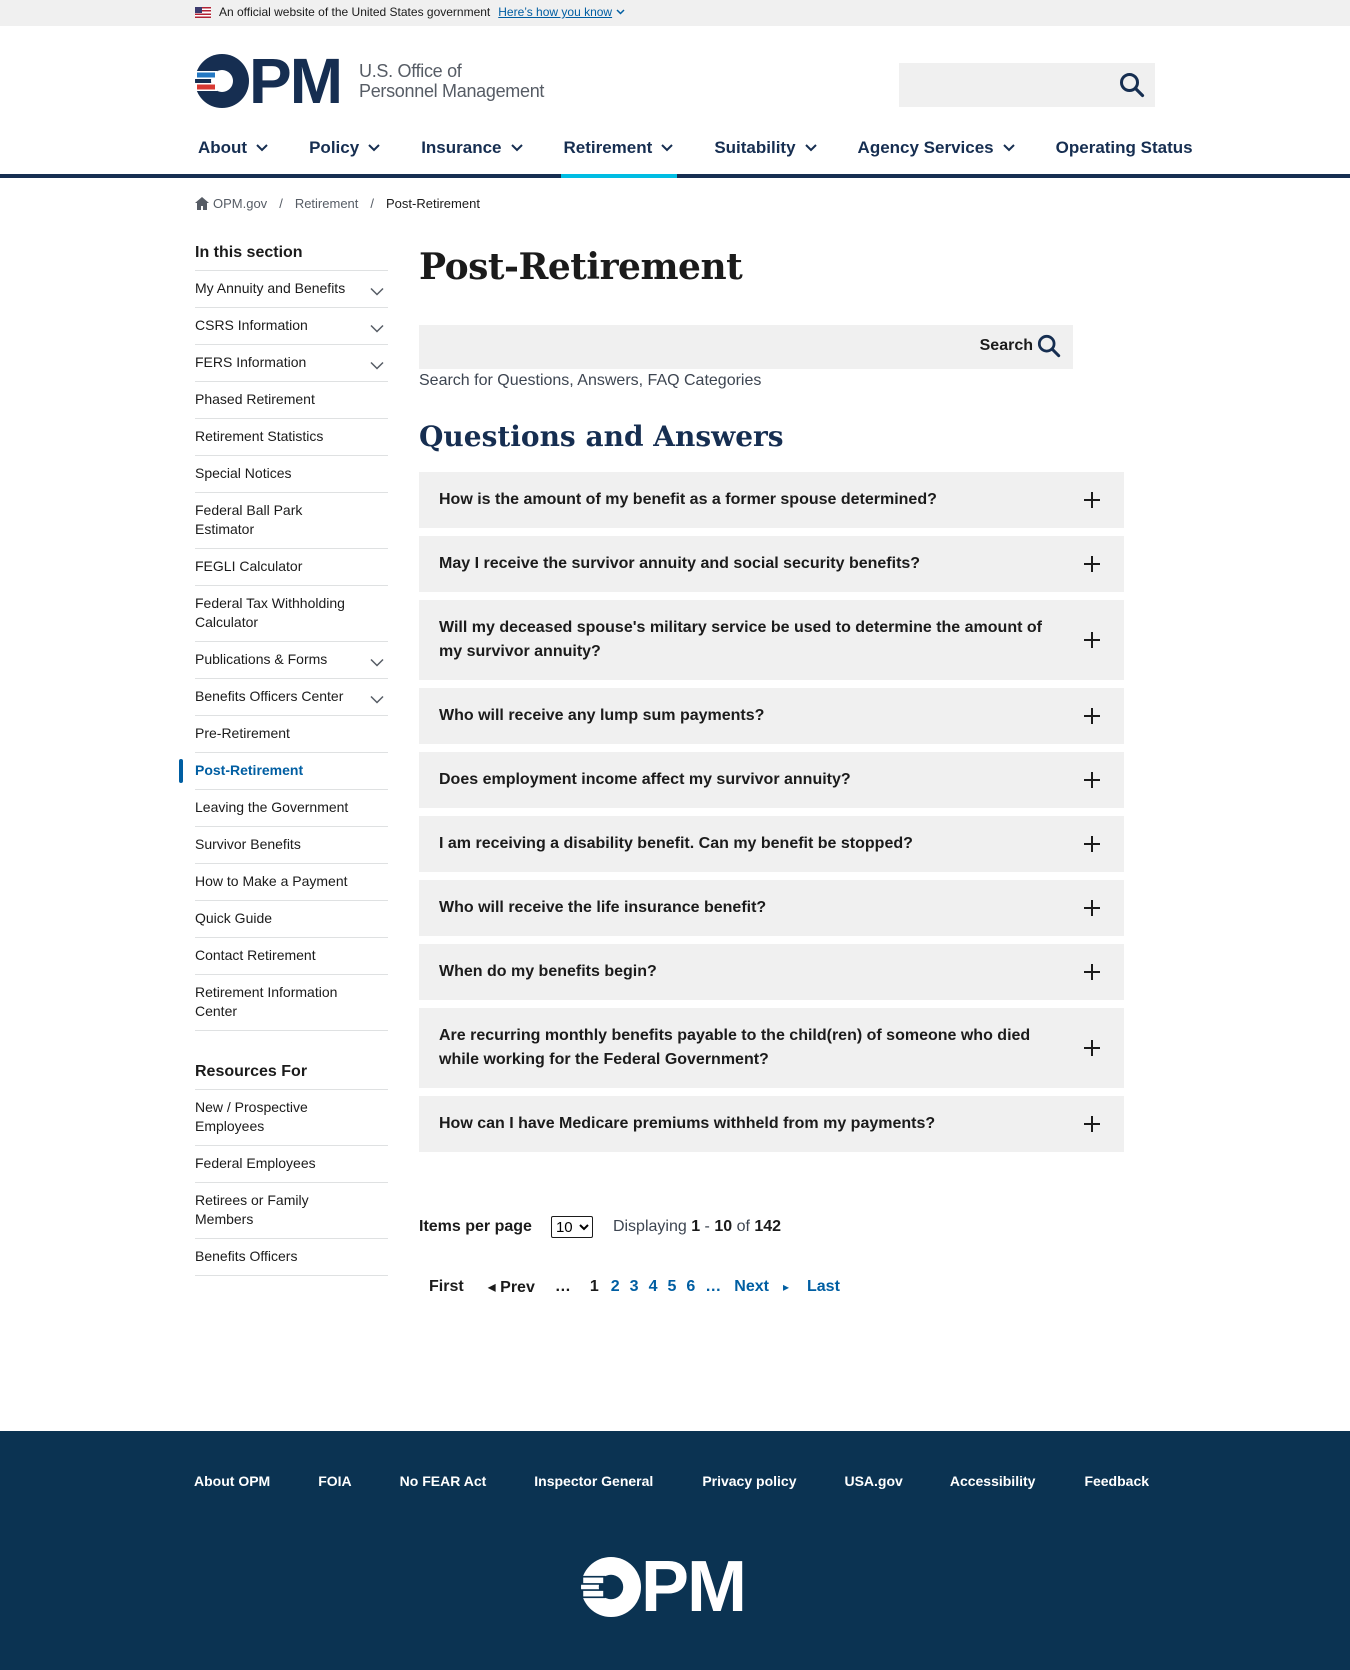 Image resolution: width=1350 pixels, height=1670 pixels. What do you see at coordinates (472, 158) in the screenshot?
I see `nav-insurance: Insurance` at bounding box center [472, 158].